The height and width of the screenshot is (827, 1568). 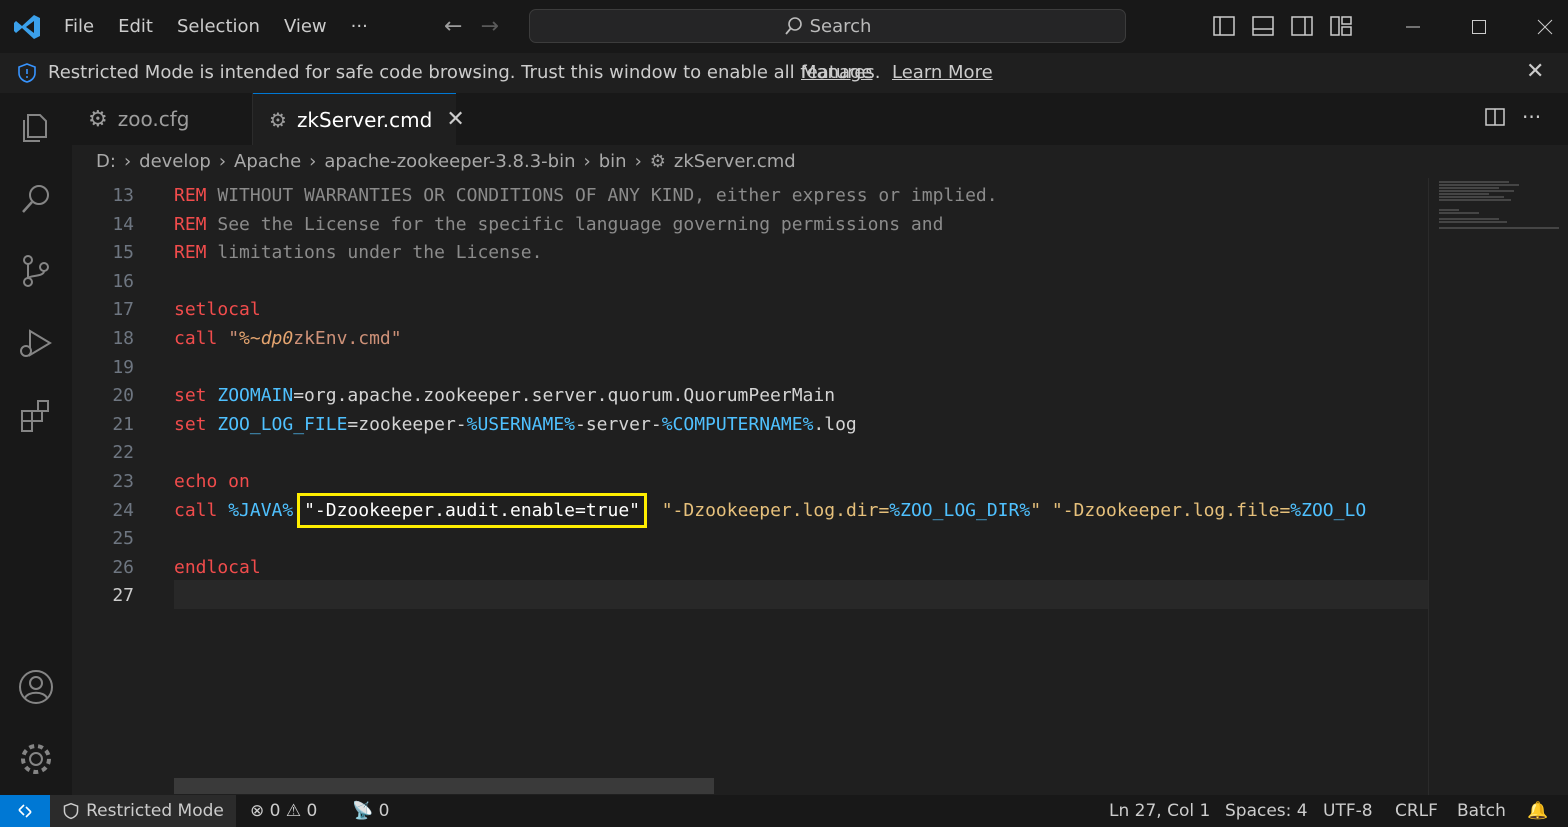 I want to click on close-window-icon, so click(x=1540, y=26).